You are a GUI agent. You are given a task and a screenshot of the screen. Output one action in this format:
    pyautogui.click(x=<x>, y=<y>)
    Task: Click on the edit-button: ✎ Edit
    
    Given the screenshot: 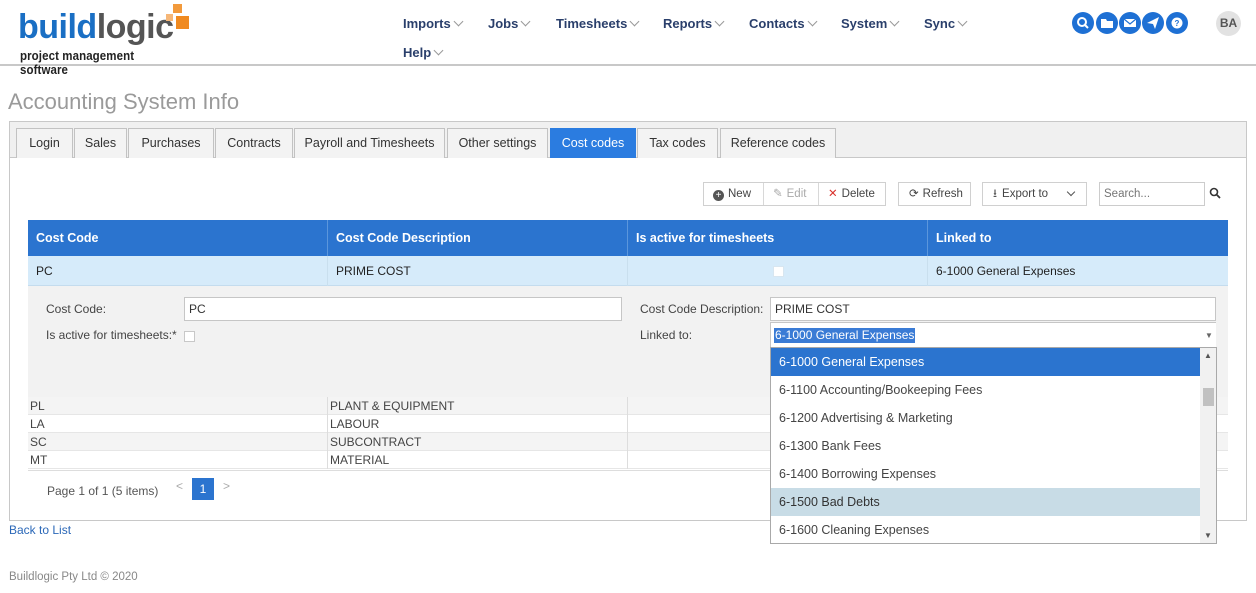 What is the action you would take?
    pyautogui.click(x=789, y=194)
    